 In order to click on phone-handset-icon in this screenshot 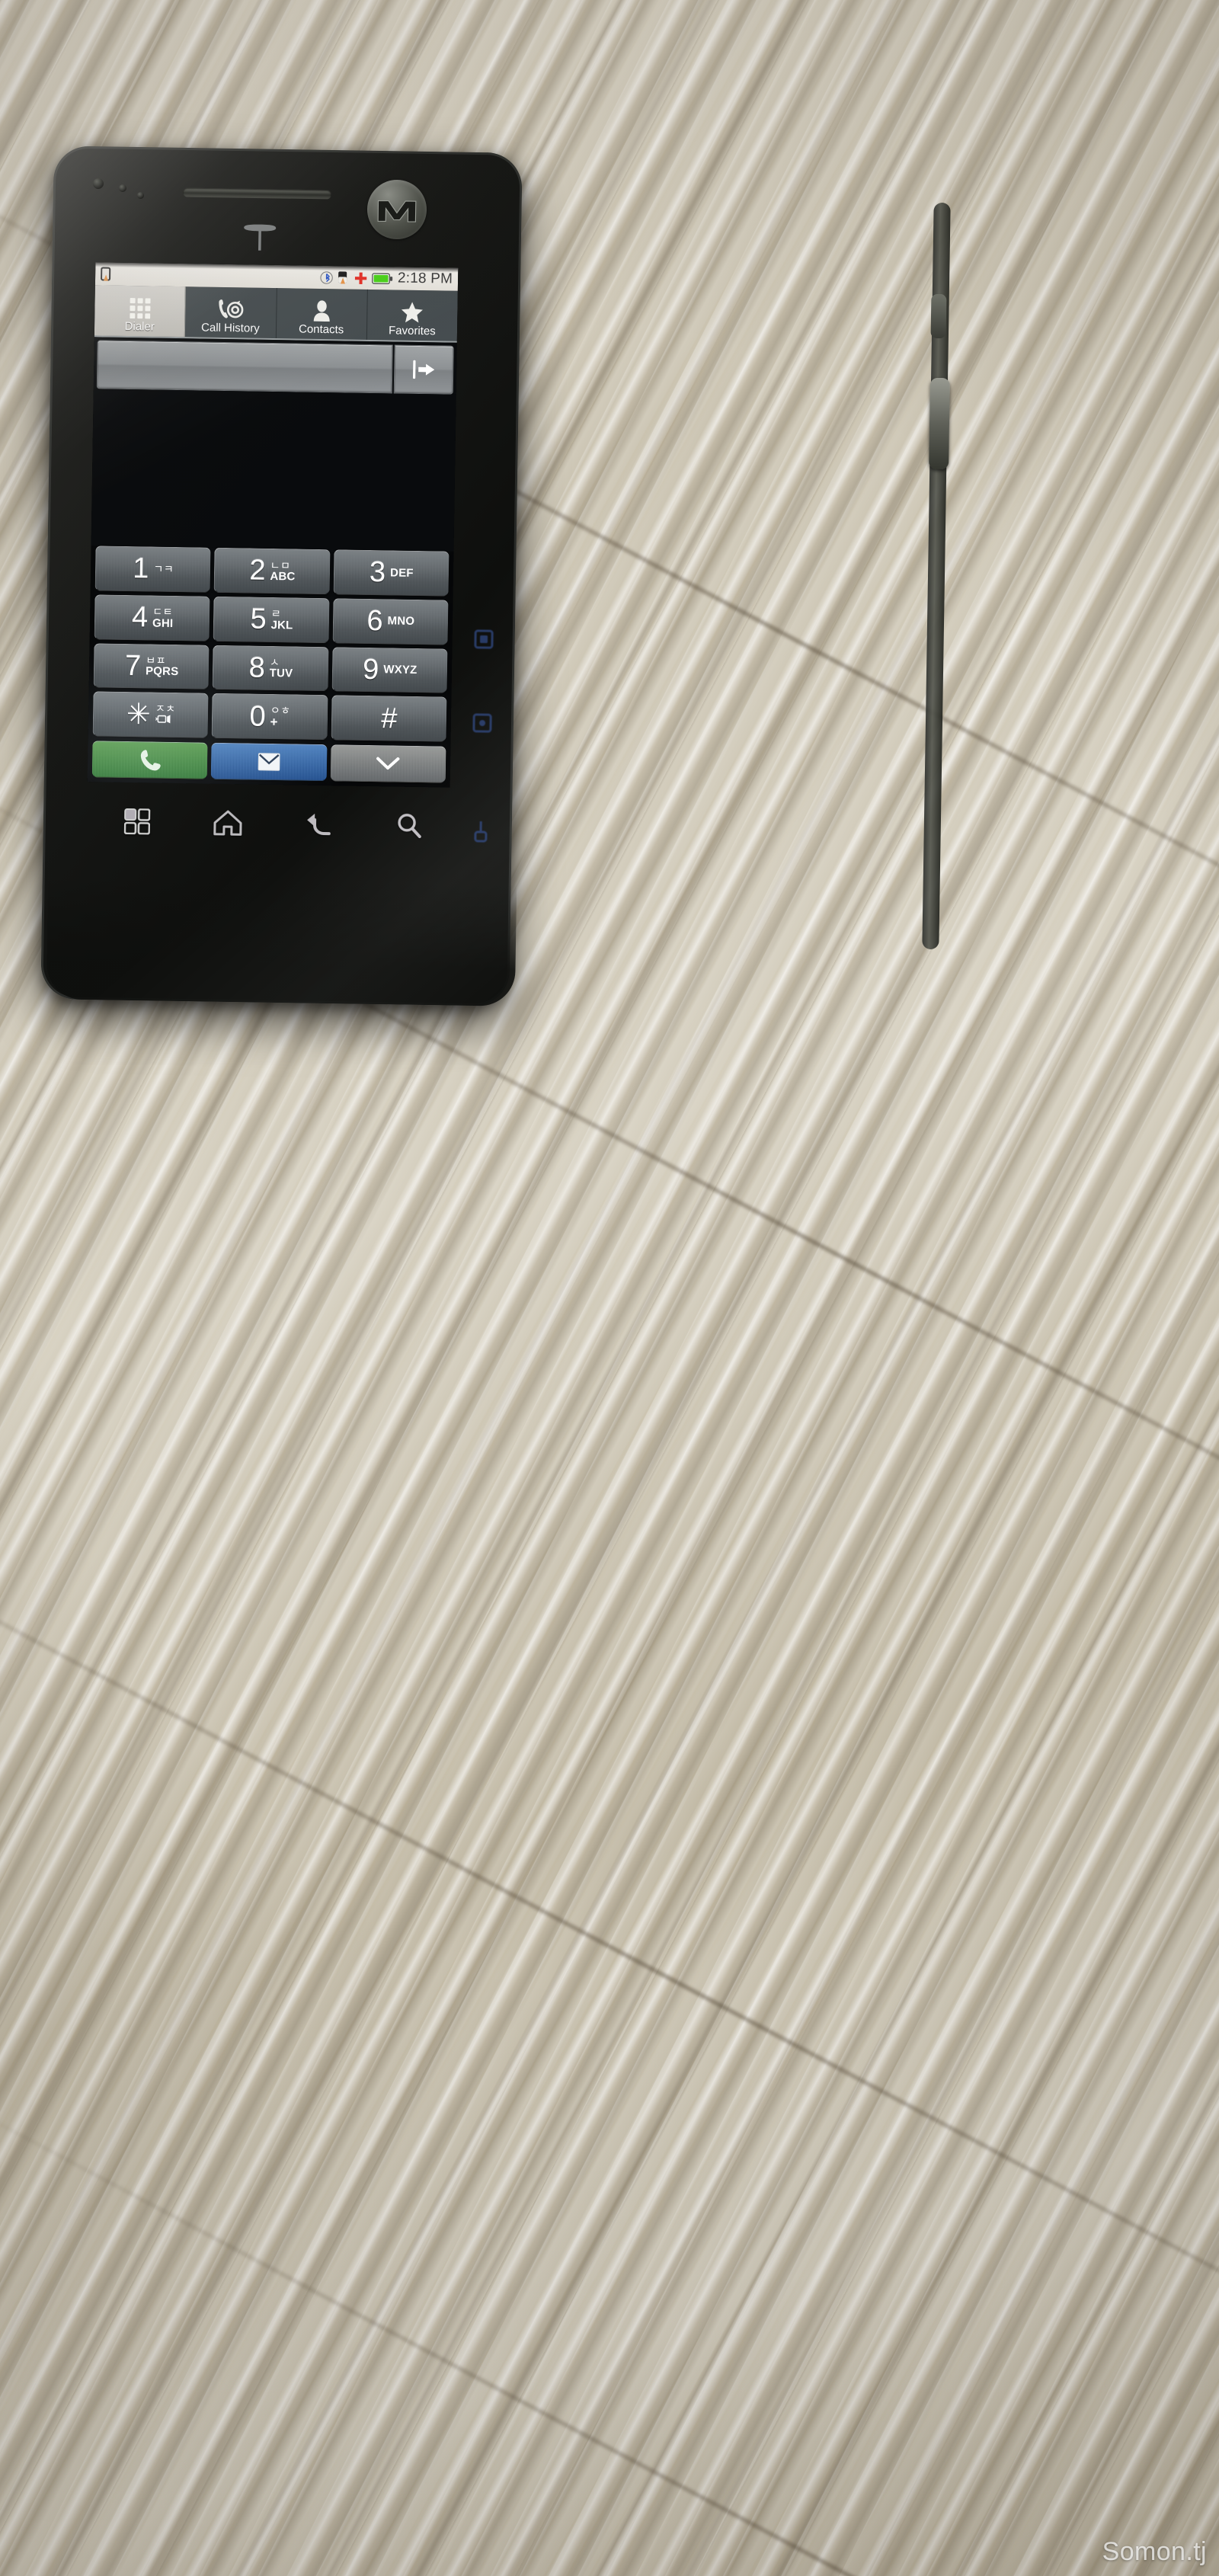, I will do `click(150, 760)`.